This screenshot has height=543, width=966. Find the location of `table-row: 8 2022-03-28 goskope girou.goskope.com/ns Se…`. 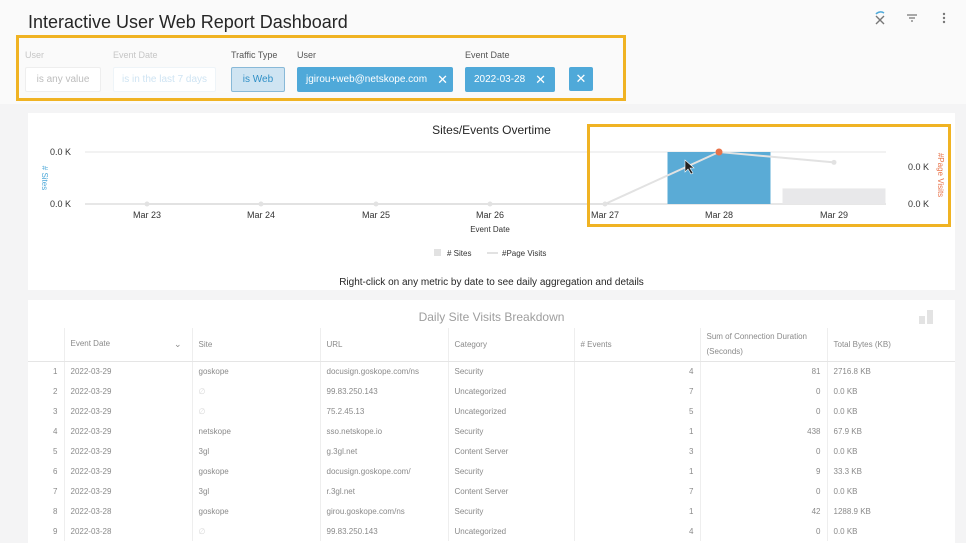

table-row: 8 2022-03-28 goskope girou.goskope.com/ns Se… is located at coordinates (491, 511).